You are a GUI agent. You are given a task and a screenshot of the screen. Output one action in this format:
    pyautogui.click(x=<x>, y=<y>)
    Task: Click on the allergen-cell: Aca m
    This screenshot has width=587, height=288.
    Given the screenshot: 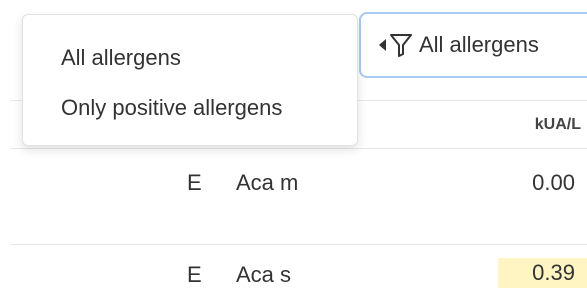 What is the action you would take?
    pyautogui.click(x=267, y=182)
    